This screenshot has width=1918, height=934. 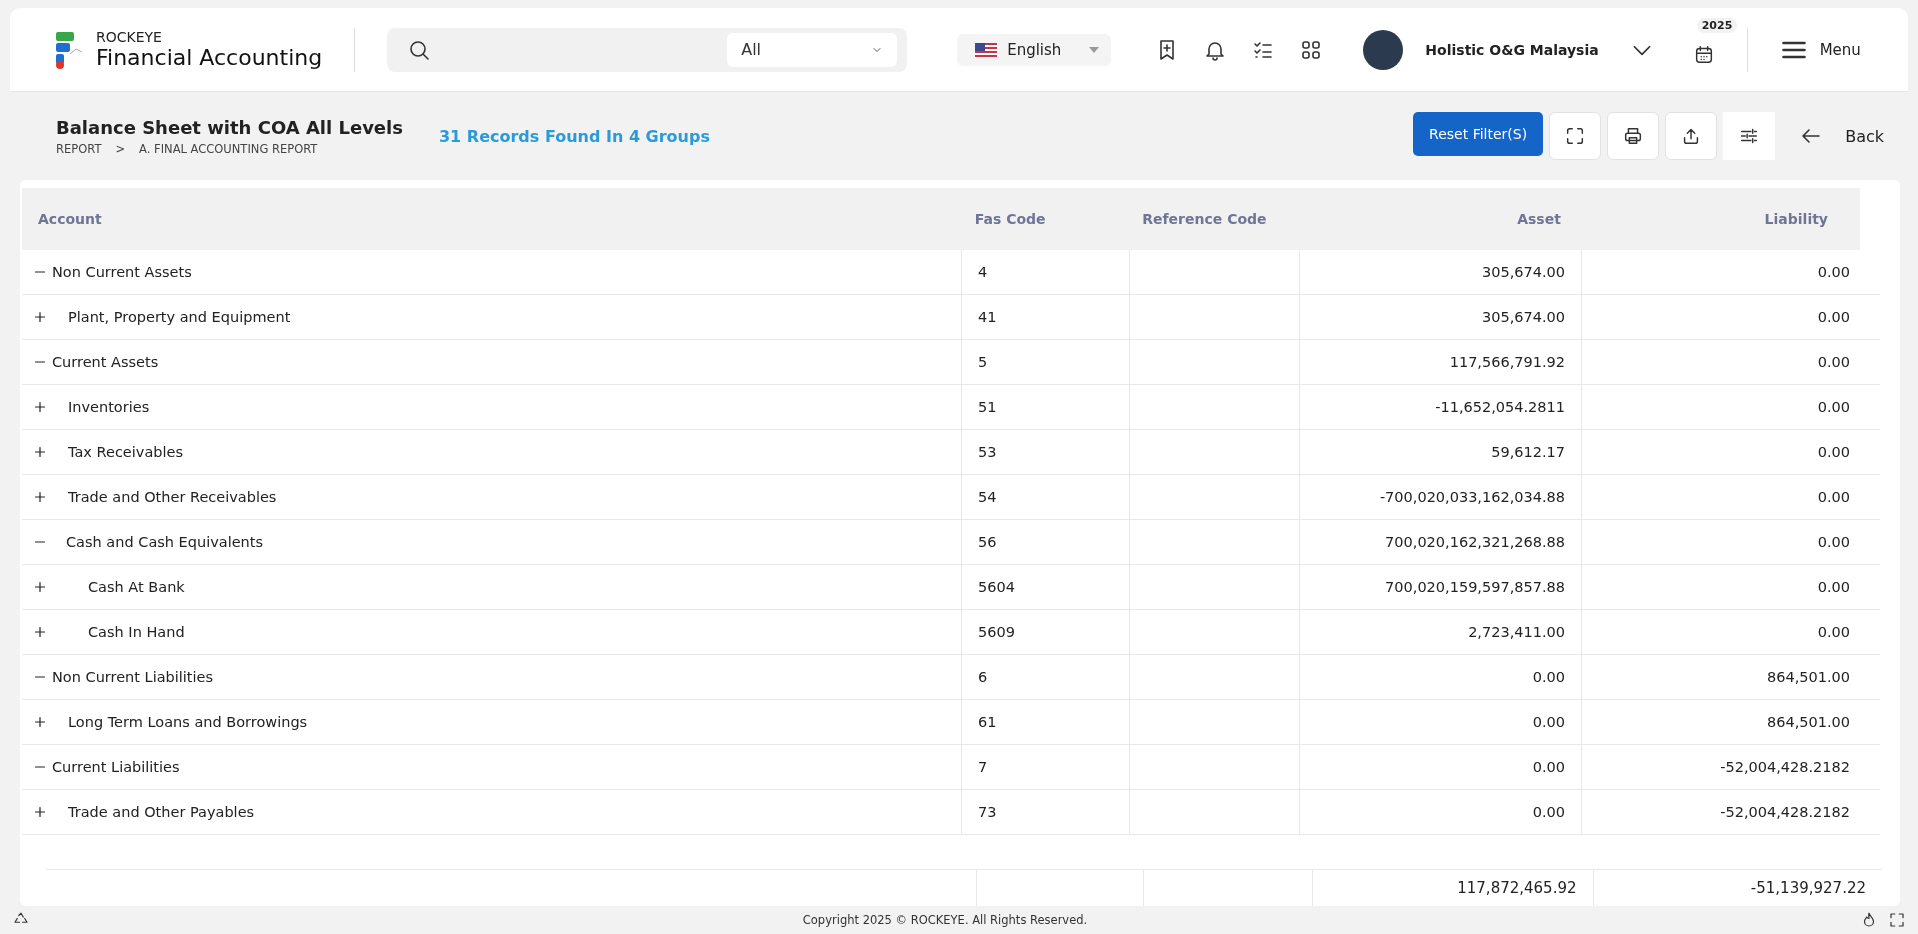 I want to click on table-cell: 73, so click(x=1046, y=812).